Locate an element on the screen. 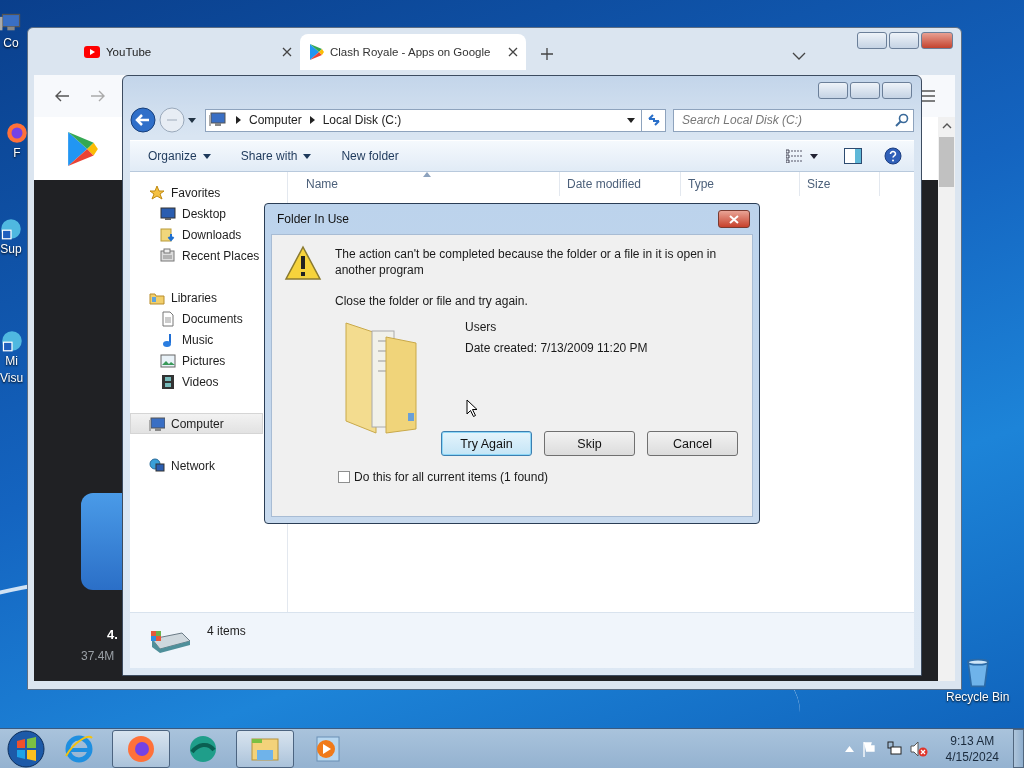  desktop-icon-label: F is located at coordinates (17, 153).